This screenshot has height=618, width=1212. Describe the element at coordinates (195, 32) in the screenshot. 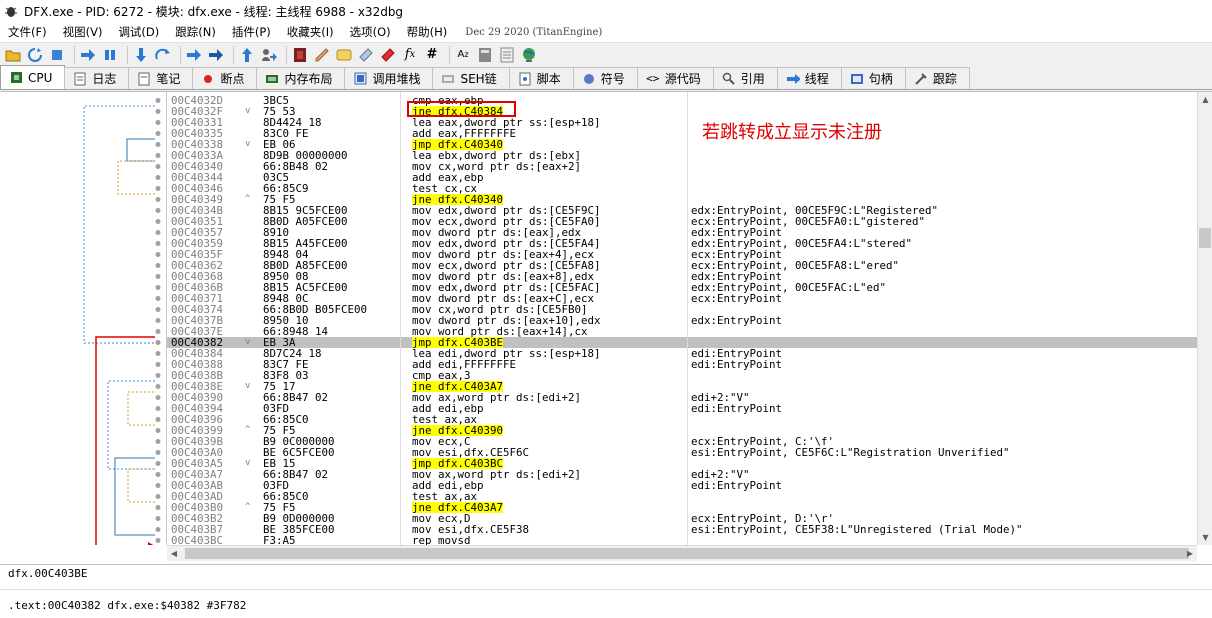

I see `menu-trace: 跟踪(N)` at that location.